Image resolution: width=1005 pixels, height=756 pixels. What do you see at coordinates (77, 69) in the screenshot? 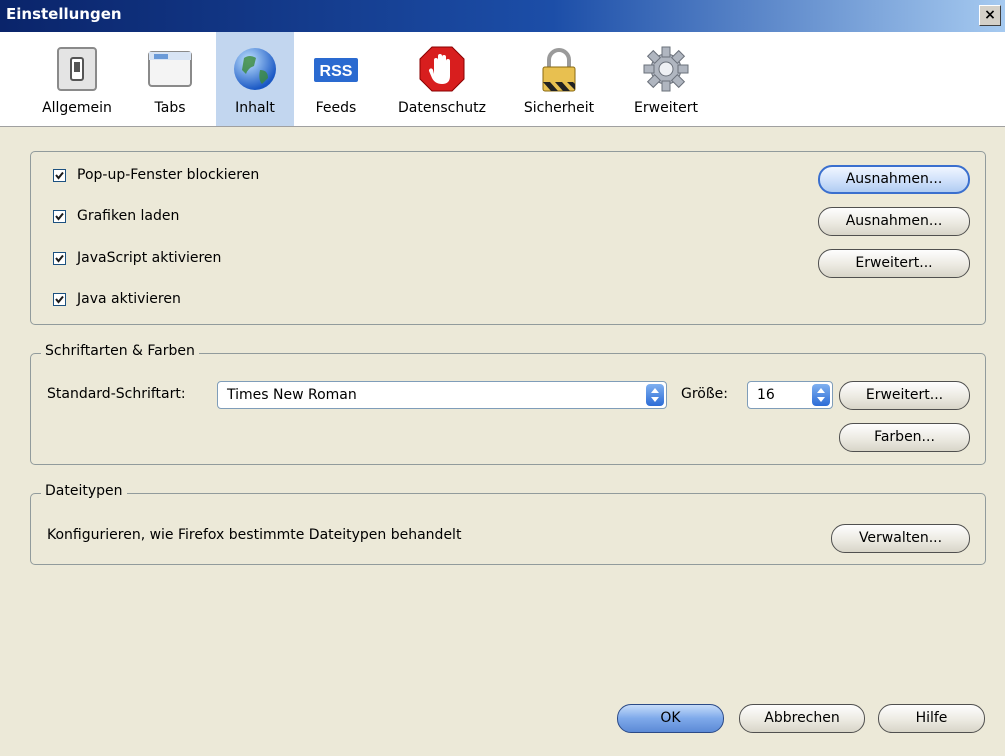
I see `switch-icon` at bounding box center [77, 69].